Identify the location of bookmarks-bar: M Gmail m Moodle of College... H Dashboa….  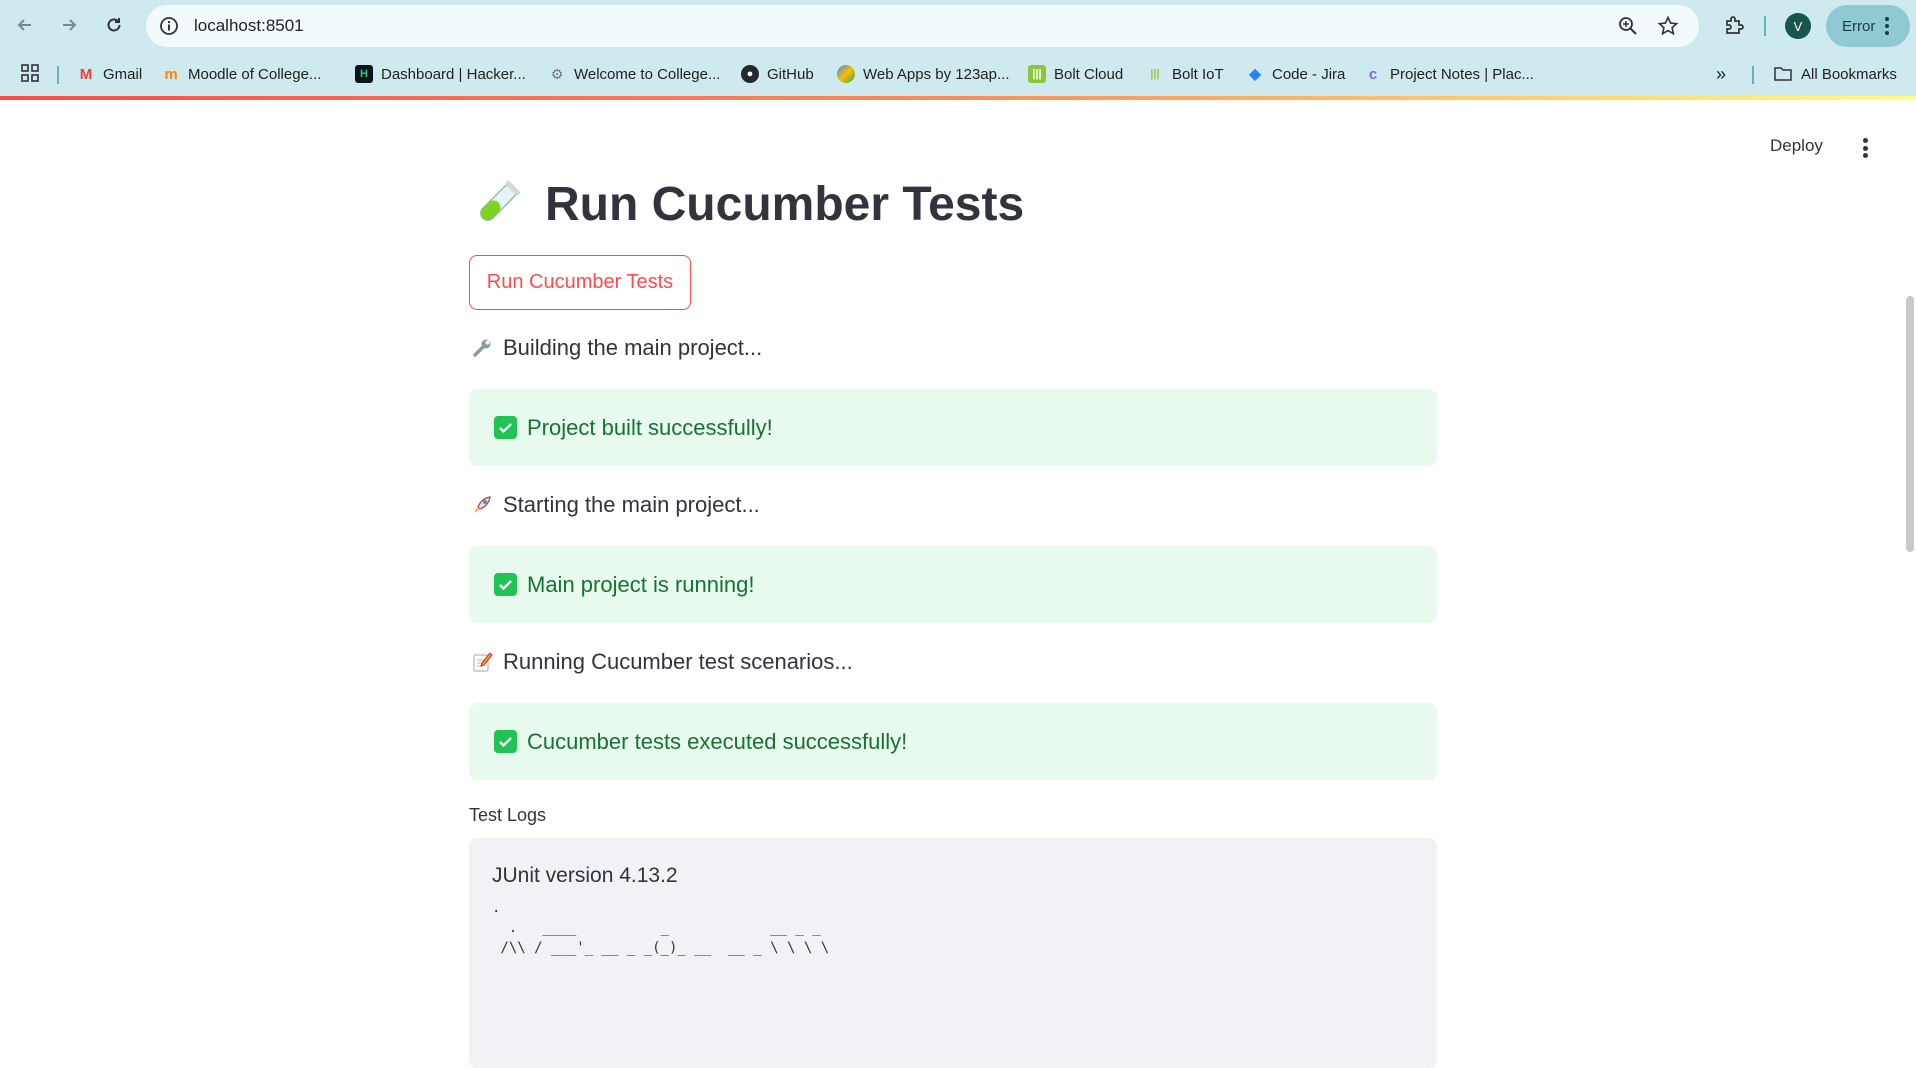
(958, 74).